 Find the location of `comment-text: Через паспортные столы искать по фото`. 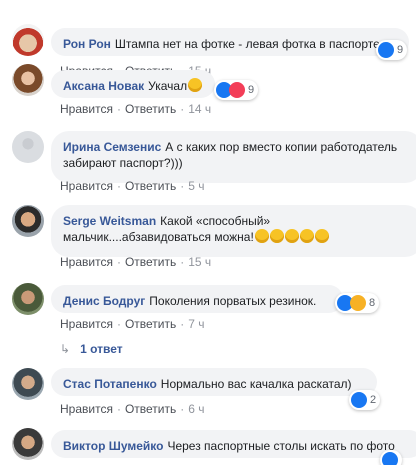

comment-text: Через паспортные столы искать по фото is located at coordinates (281, 446).